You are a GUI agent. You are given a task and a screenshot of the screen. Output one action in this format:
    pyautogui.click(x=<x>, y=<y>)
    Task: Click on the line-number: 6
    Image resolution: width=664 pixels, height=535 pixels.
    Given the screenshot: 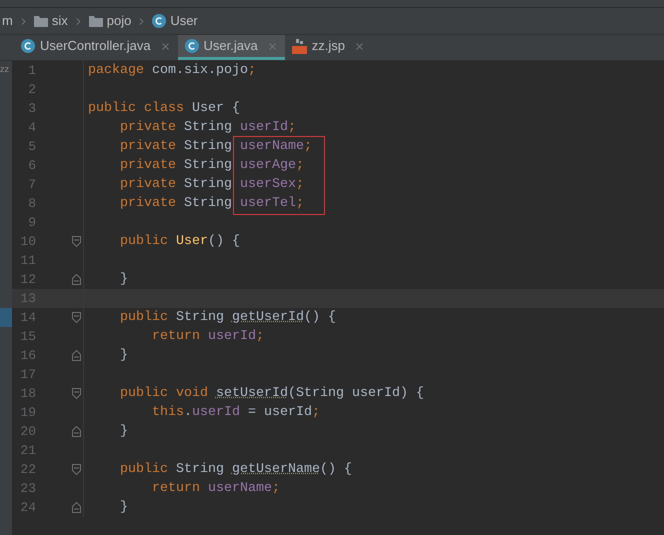 What is the action you would take?
    pyautogui.click(x=31, y=165)
    